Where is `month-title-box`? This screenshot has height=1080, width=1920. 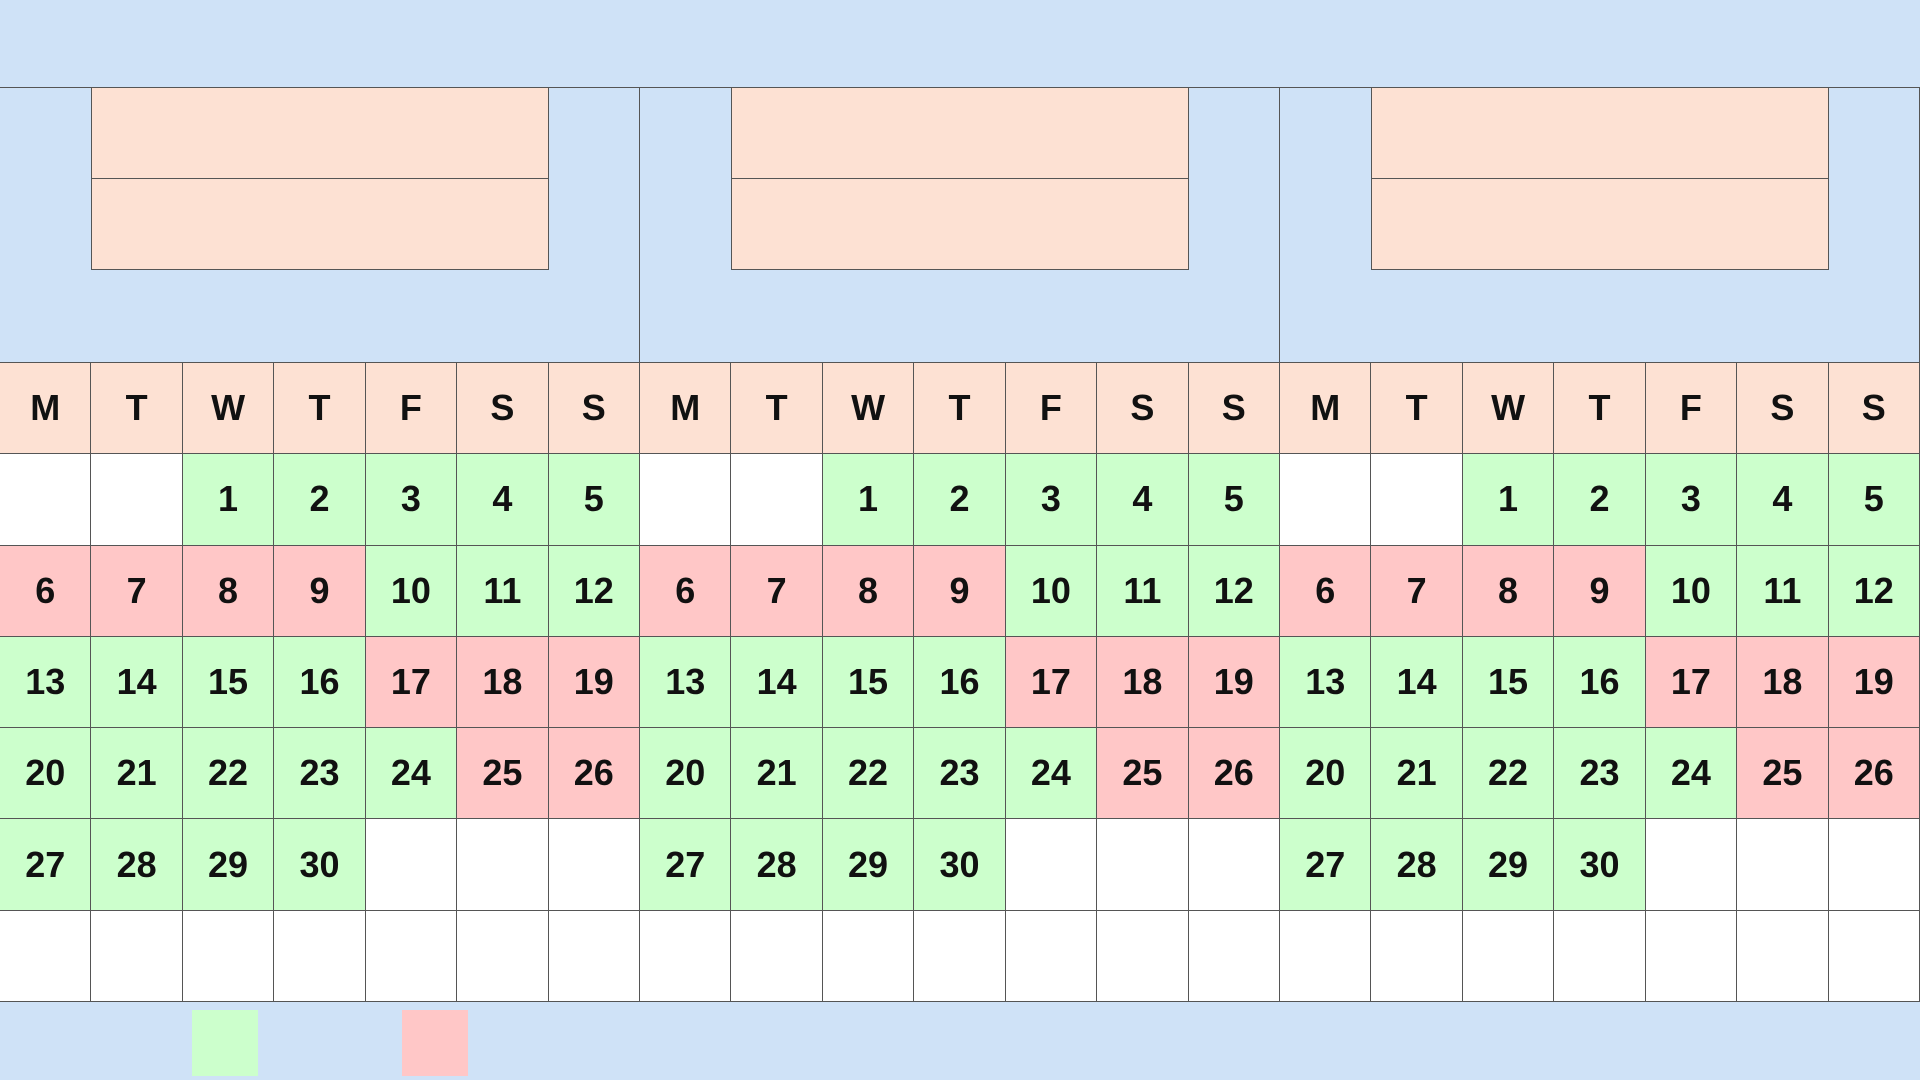
month-title-box is located at coordinates (320, 179).